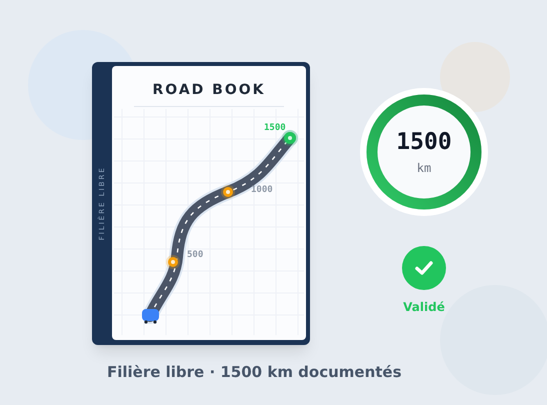 The height and width of the screenshot is (405, 547). What do you see at coordinates (150, 316) in the screenshot?
I see `car-icon` at bounding box center [150, 316].